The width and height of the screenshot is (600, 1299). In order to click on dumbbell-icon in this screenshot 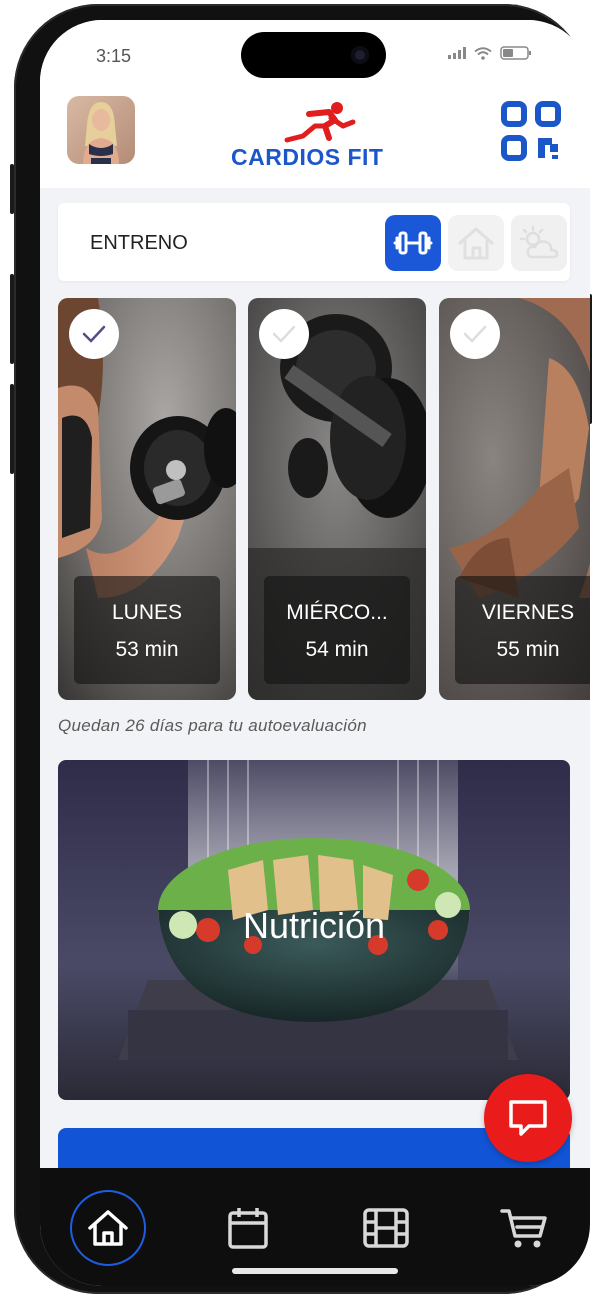, I will do `click(413, 243)`.